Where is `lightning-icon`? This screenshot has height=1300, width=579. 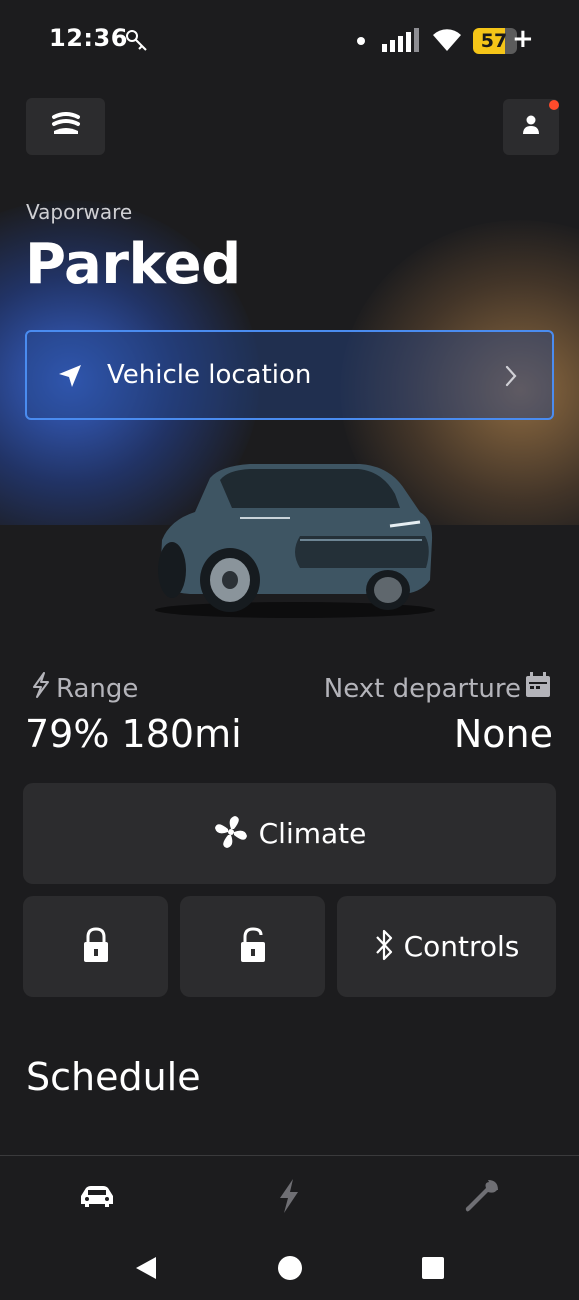 lightning-icon is located at coordinates (41, 688).